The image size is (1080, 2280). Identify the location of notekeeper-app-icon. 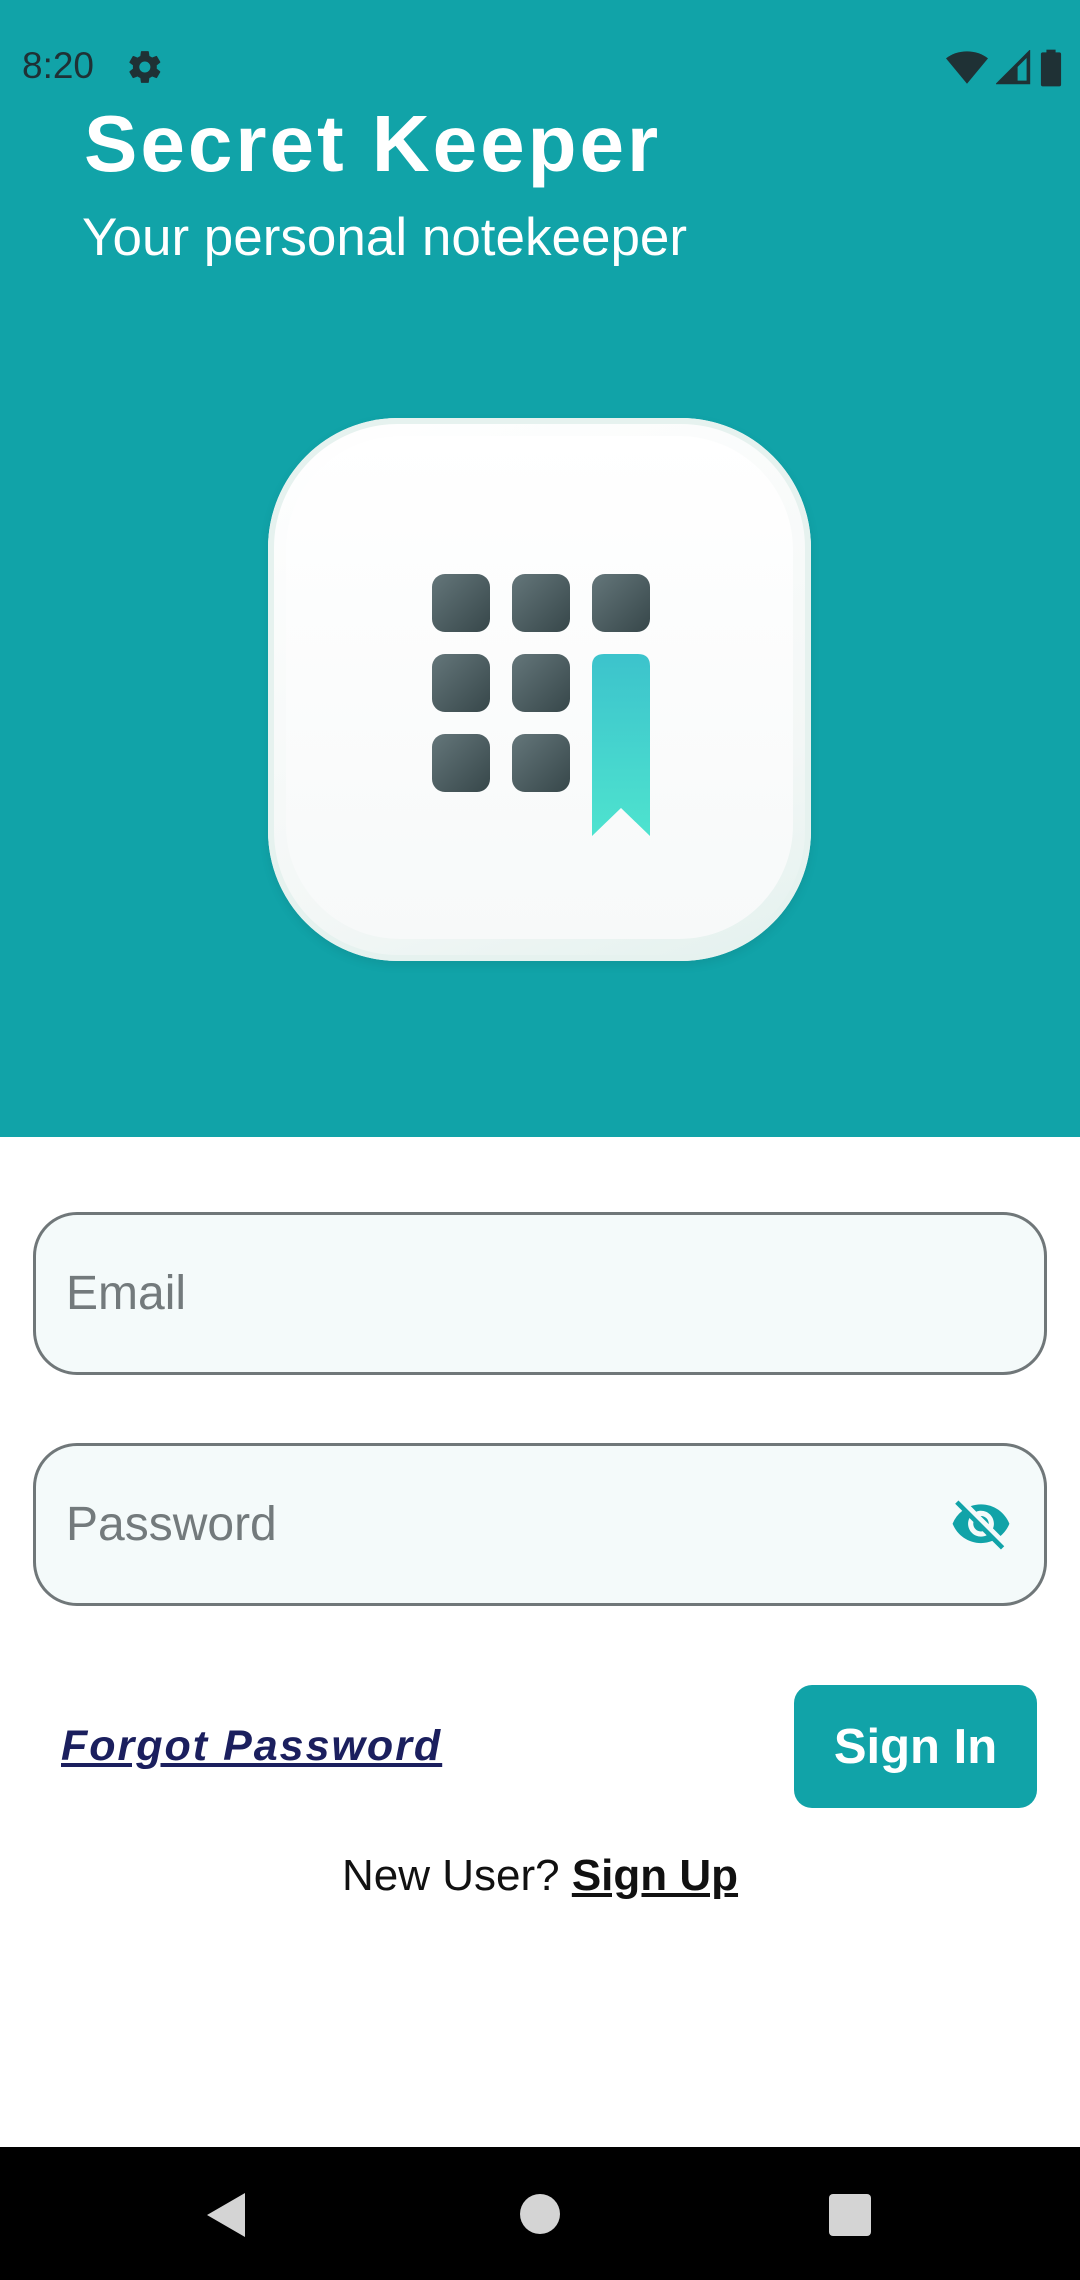
(539, 689).